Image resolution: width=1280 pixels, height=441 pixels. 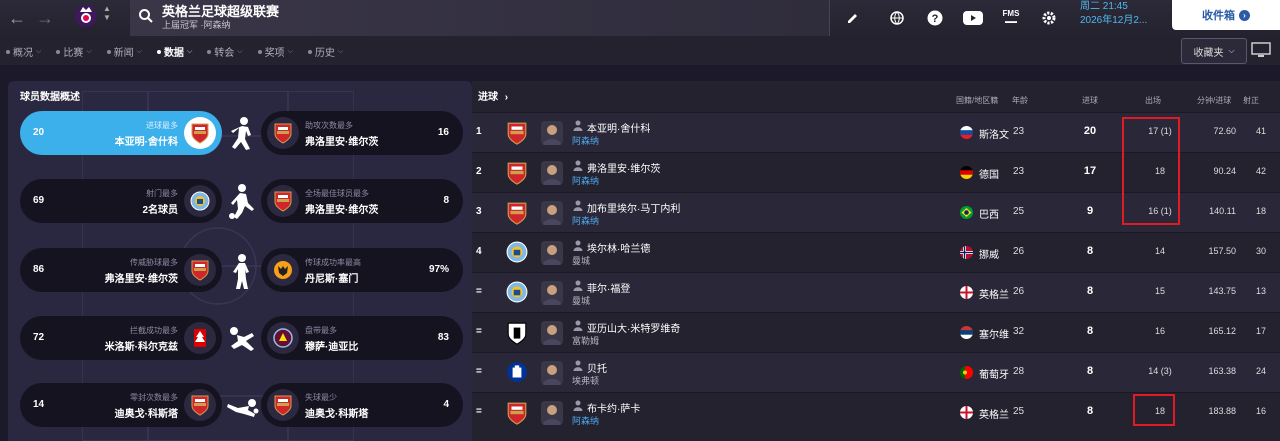 What do you see at coordinates (876, 372) in the screenshot?
I see `table-row: = 贝托 埃弗顿 葡萄牙 28 8 14 (3) 163.38 24` at bounding box center [876, 372].